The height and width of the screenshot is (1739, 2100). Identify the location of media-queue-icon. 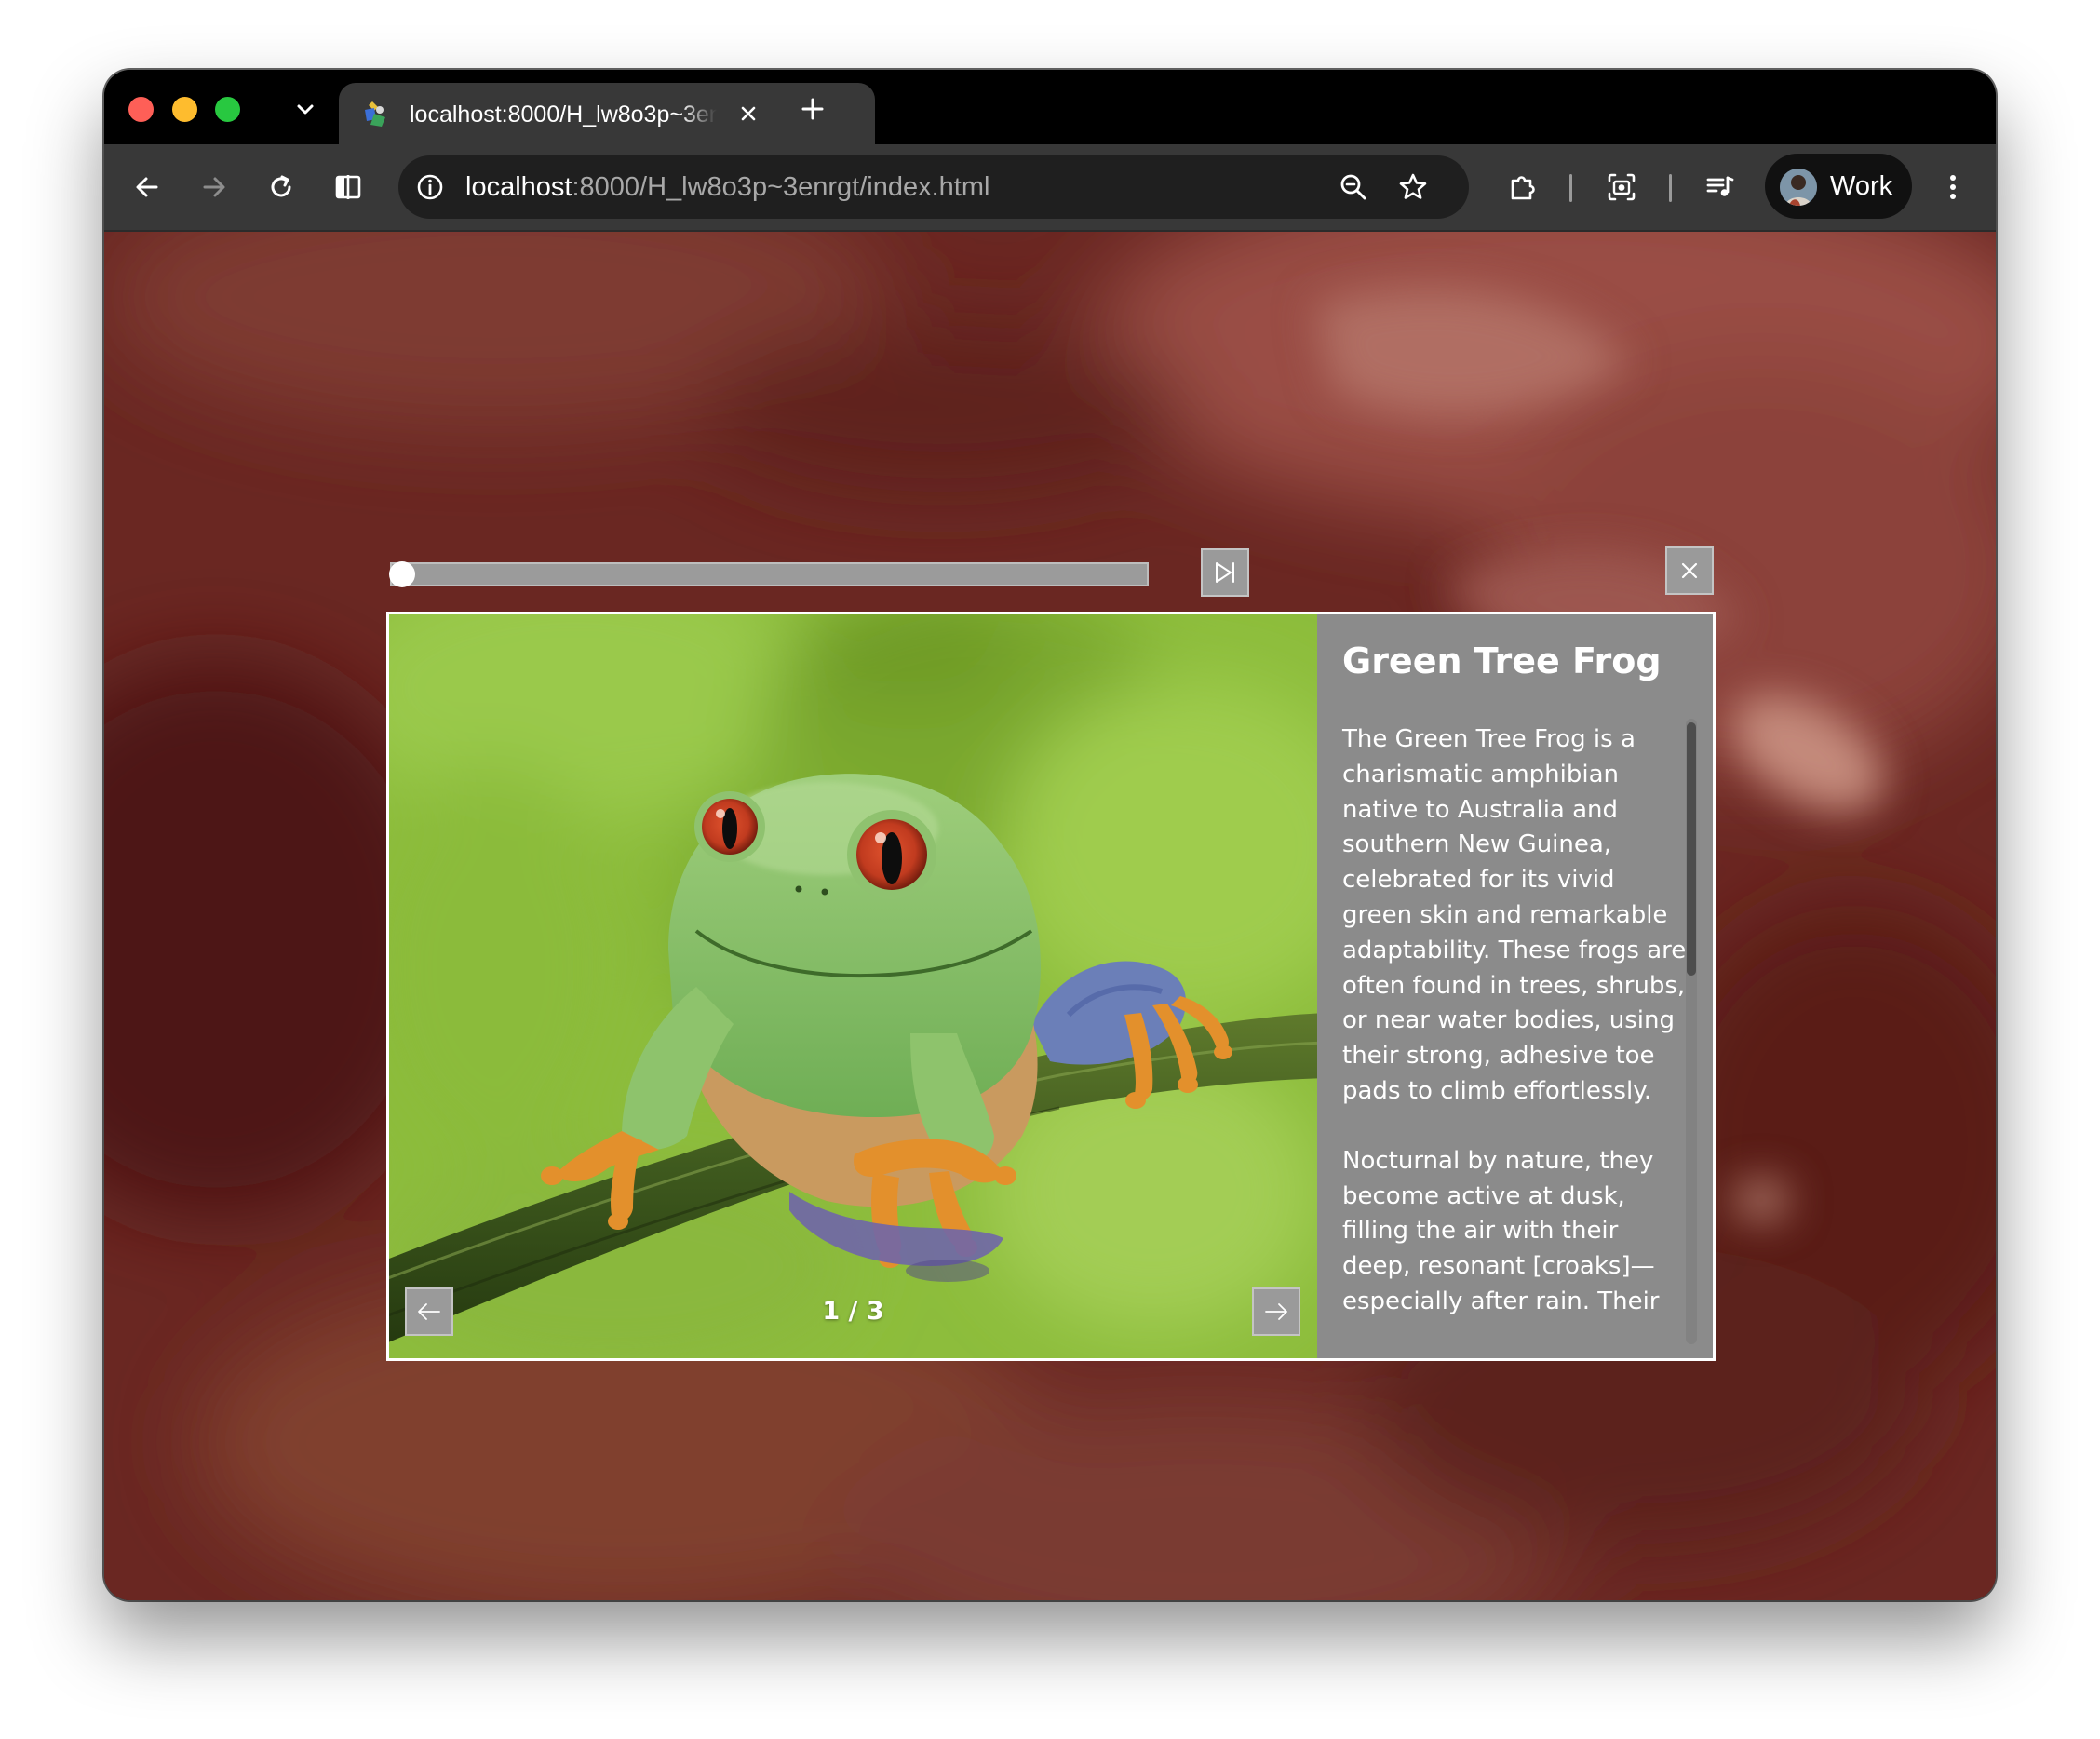
(1720, 186).